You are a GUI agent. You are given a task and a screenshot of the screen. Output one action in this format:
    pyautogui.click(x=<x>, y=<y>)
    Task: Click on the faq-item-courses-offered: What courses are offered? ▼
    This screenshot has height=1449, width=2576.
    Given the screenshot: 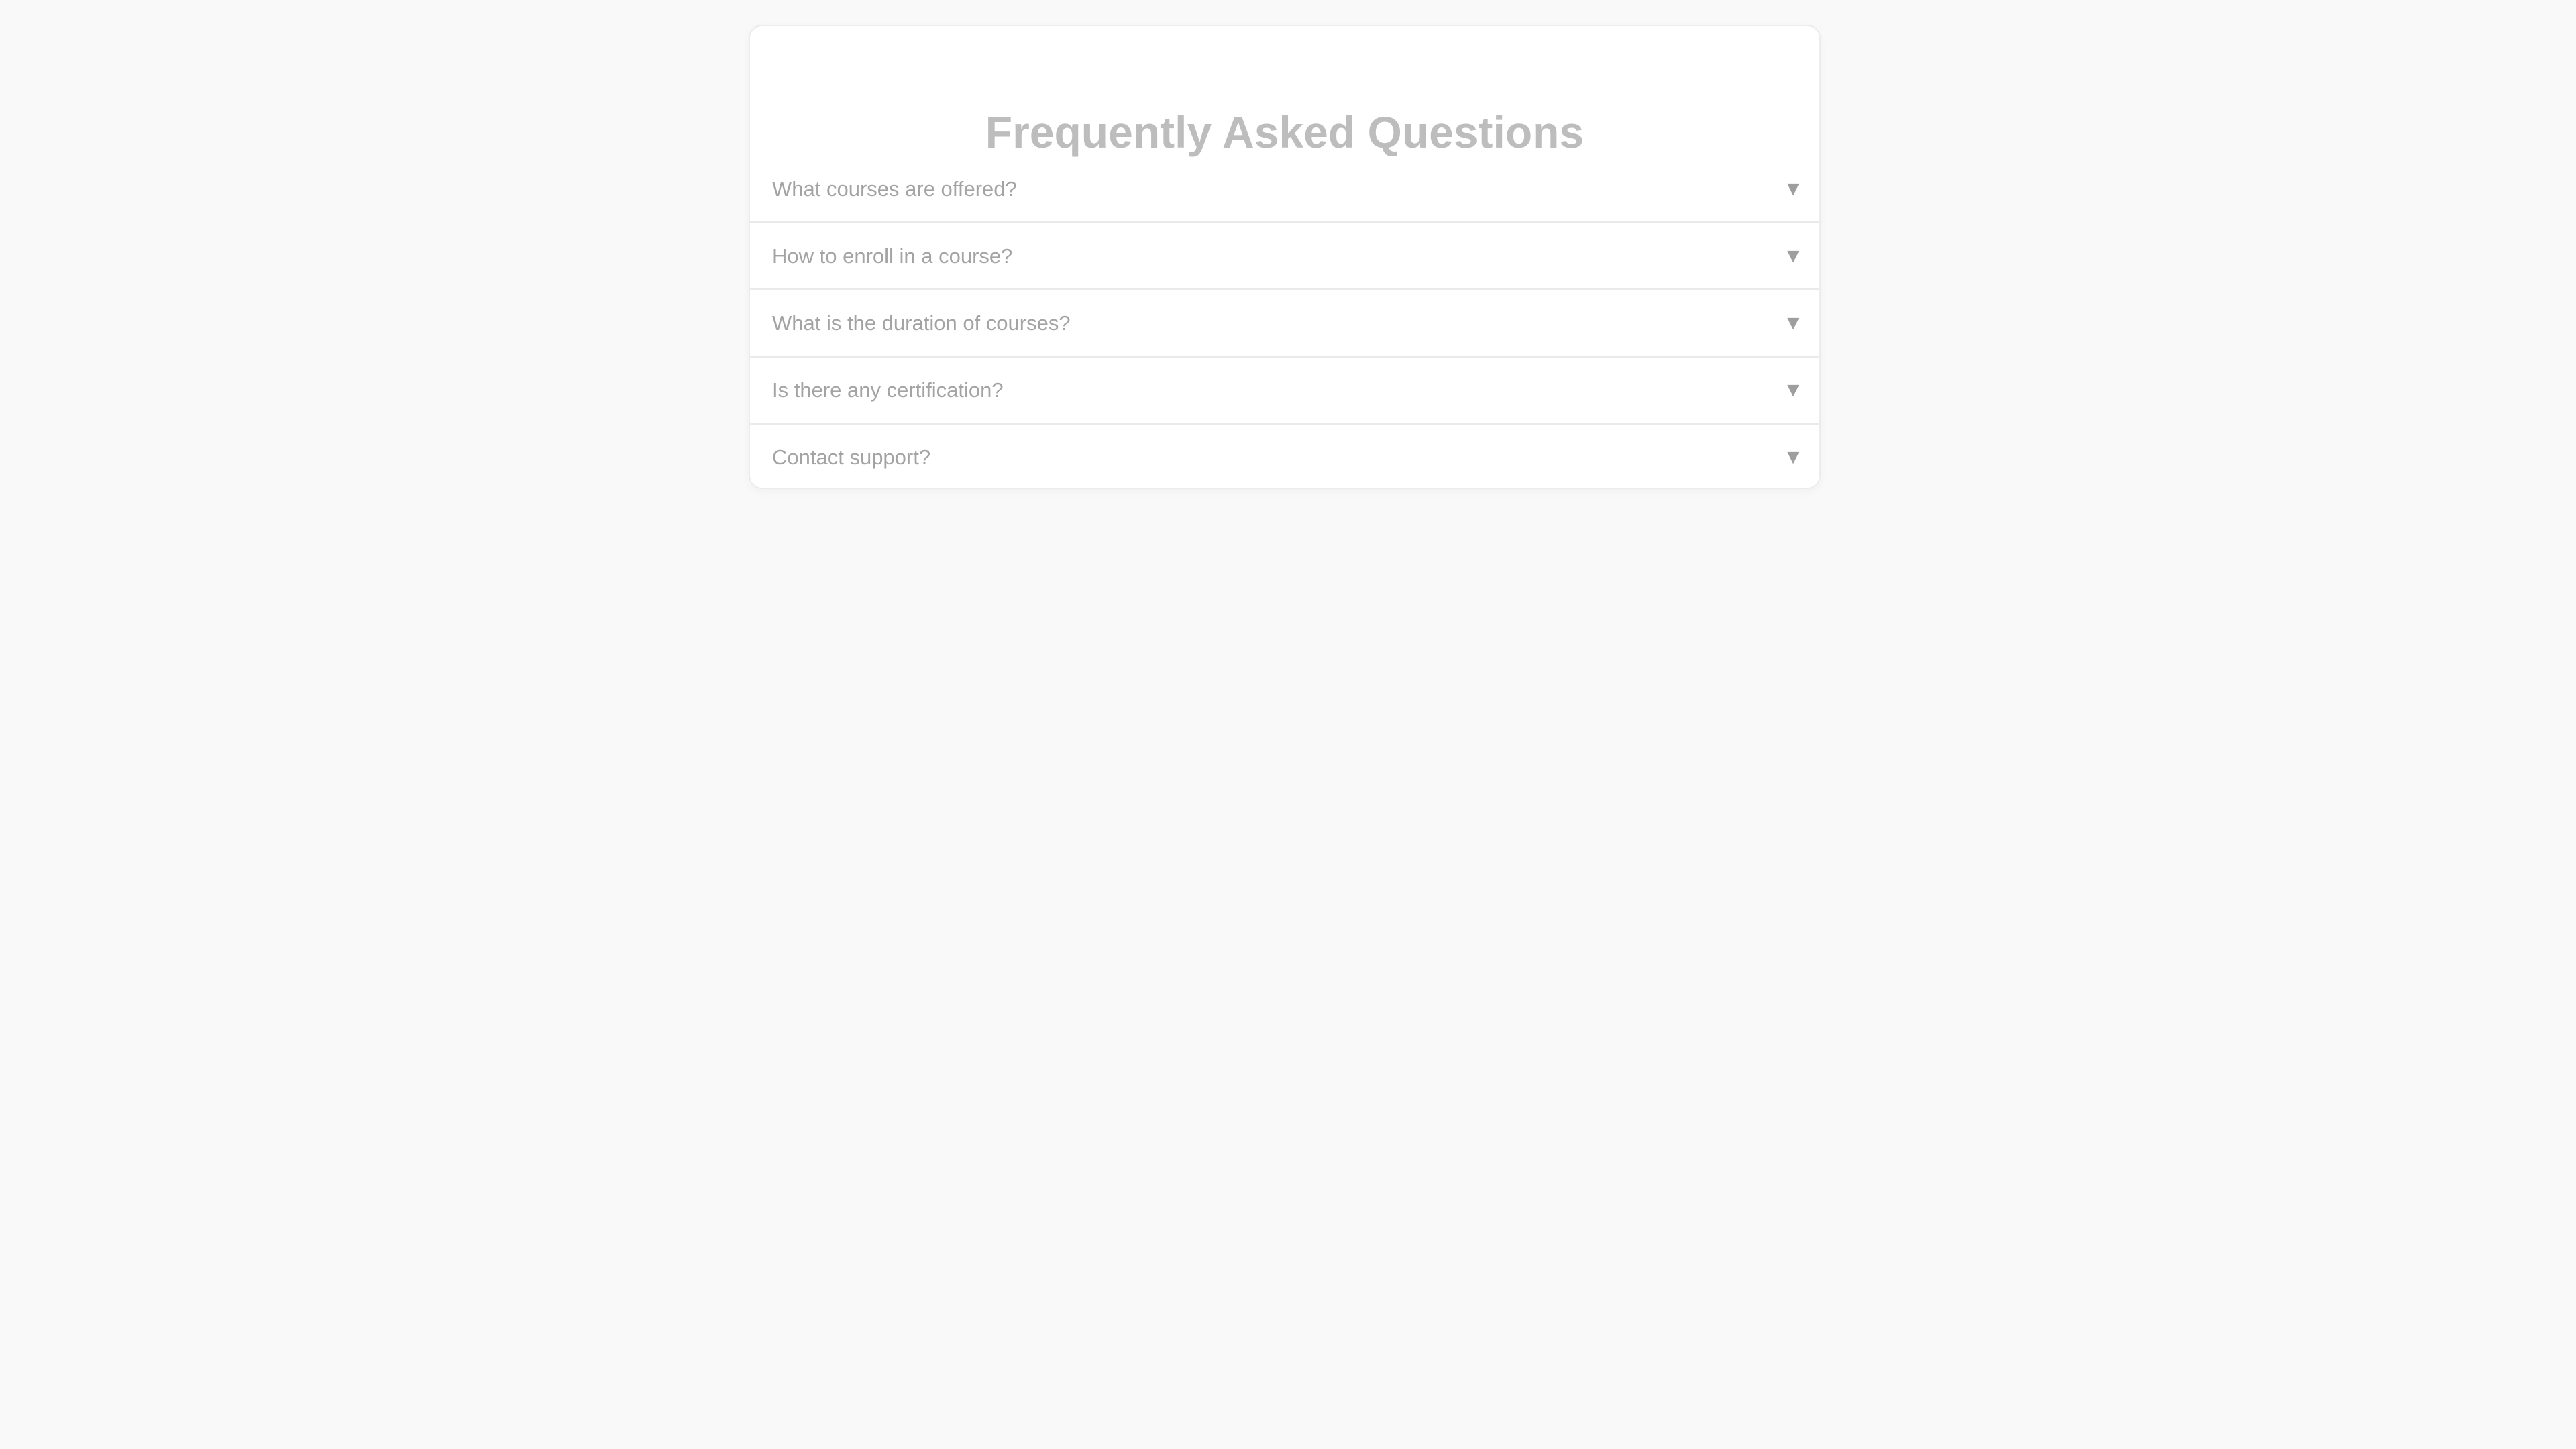 What is the action you would take?
    pyautogui.click(x=1284, y=189)
    